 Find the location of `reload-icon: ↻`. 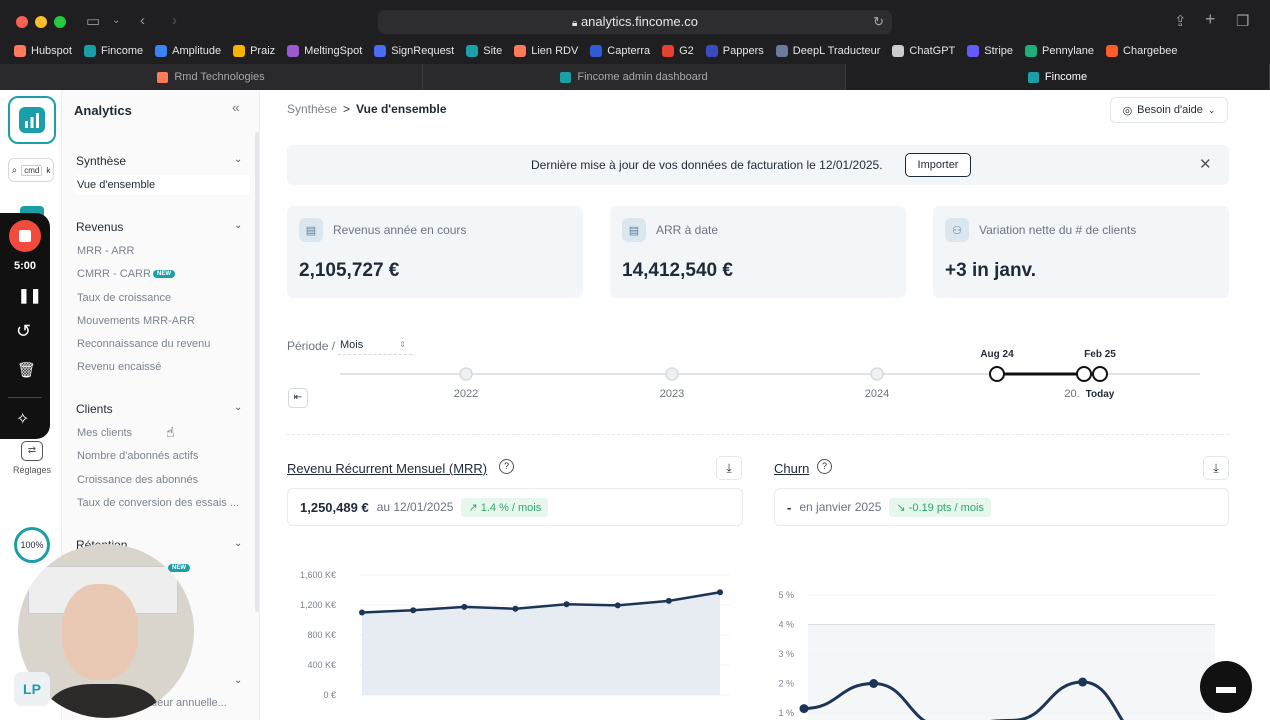

reload-icon: ↻ is located at coordinates (878, 22).